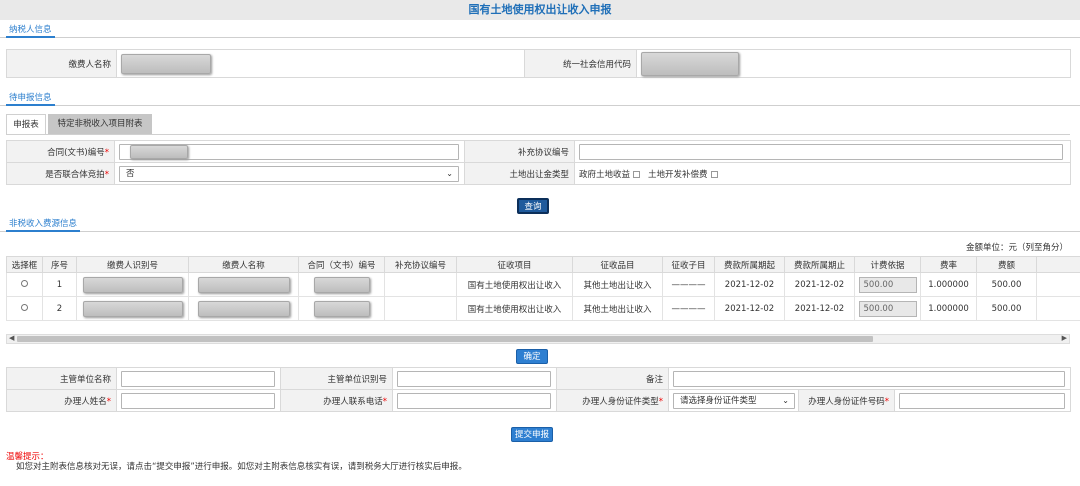 This screenshot has width=1080, height=486. What do you see at coordinates (100, 124) in the screenshot?
I see `tab-special-attachment: 特定非税收入项目附表` at bounding box center [100, 124].